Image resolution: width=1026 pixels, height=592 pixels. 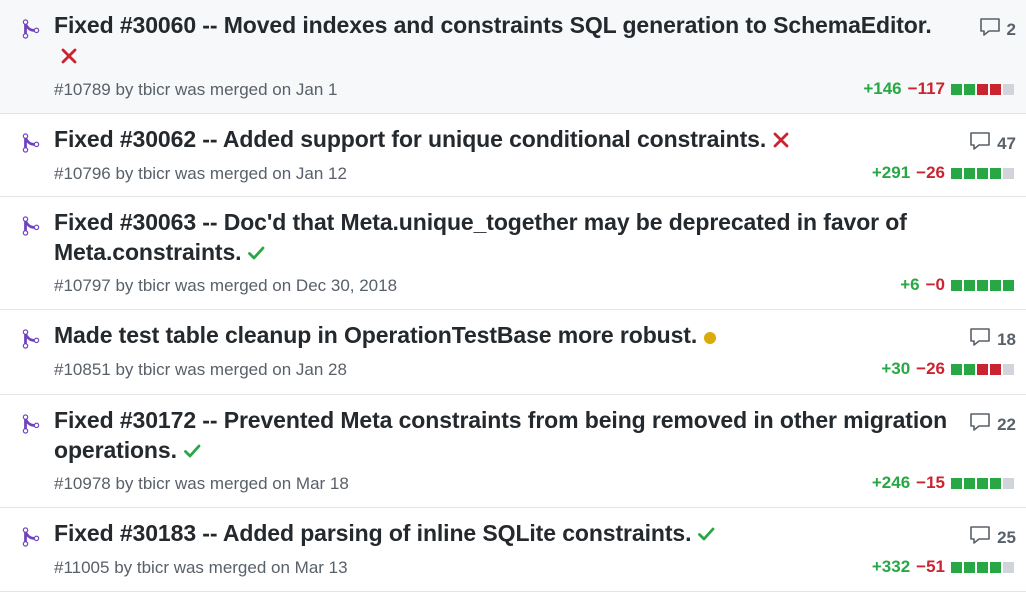 I want to click on diffstat: +246 −15, so click(x=943, y=483).